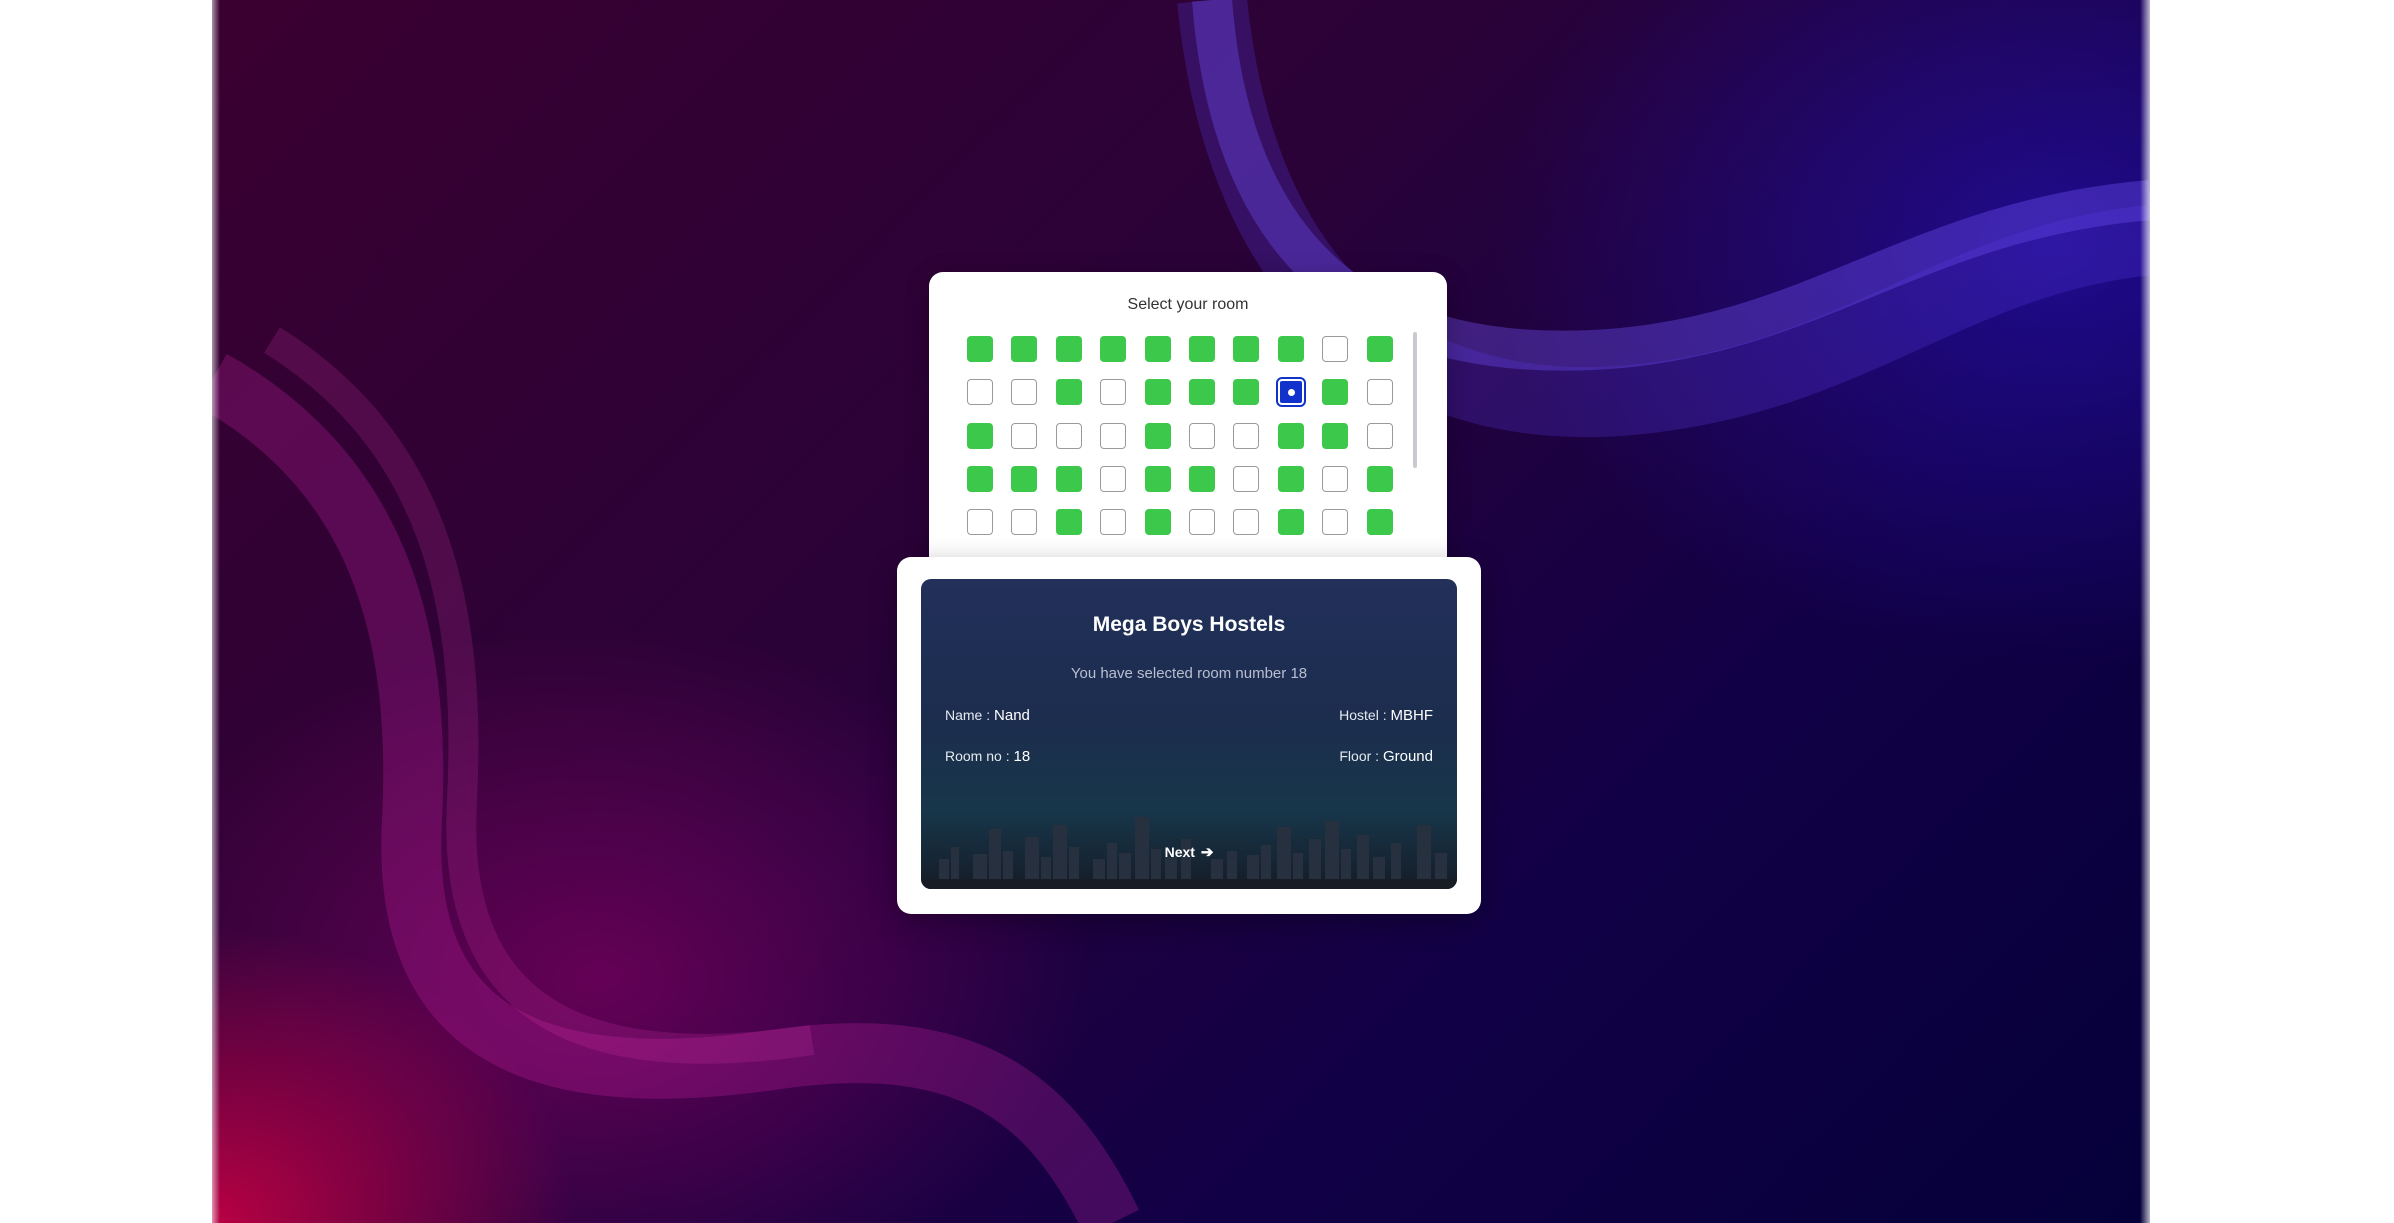 The width and height of the screenshot is (2394, 1223). I want to click on room-seat-selected, so click(1290, 392).